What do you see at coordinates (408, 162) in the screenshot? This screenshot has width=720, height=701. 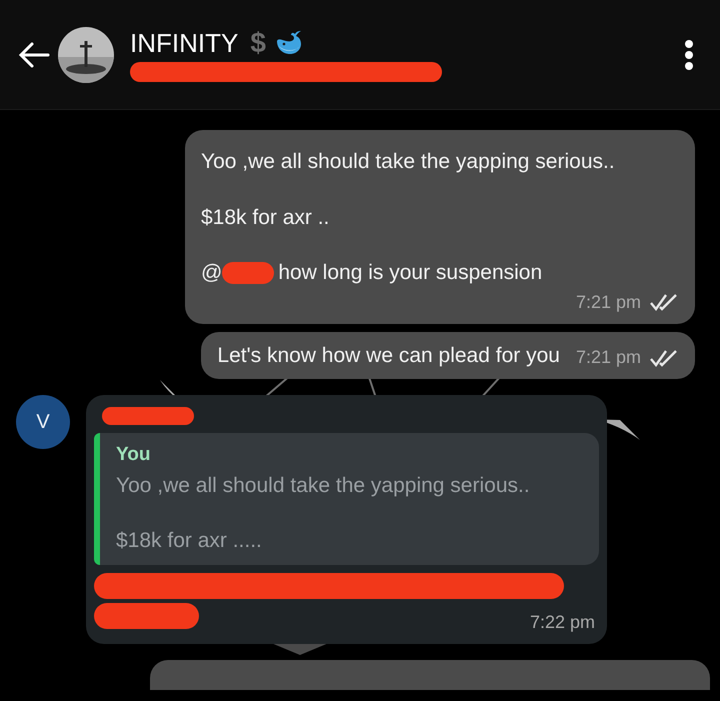 I see `message-text: Yoo ,we all should take the yapping serious..` at bounding box center [408, 162].